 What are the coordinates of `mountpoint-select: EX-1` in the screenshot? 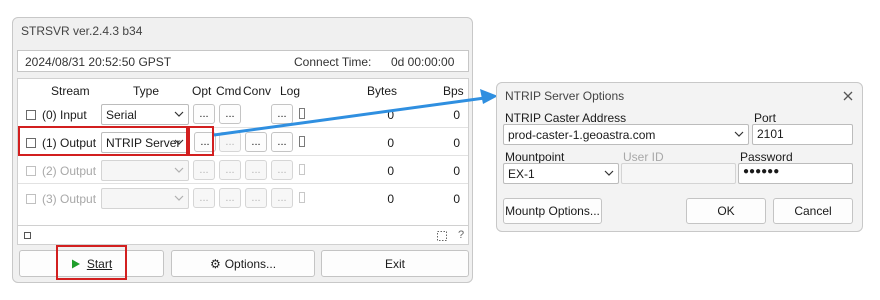 It's located at (561, 173).